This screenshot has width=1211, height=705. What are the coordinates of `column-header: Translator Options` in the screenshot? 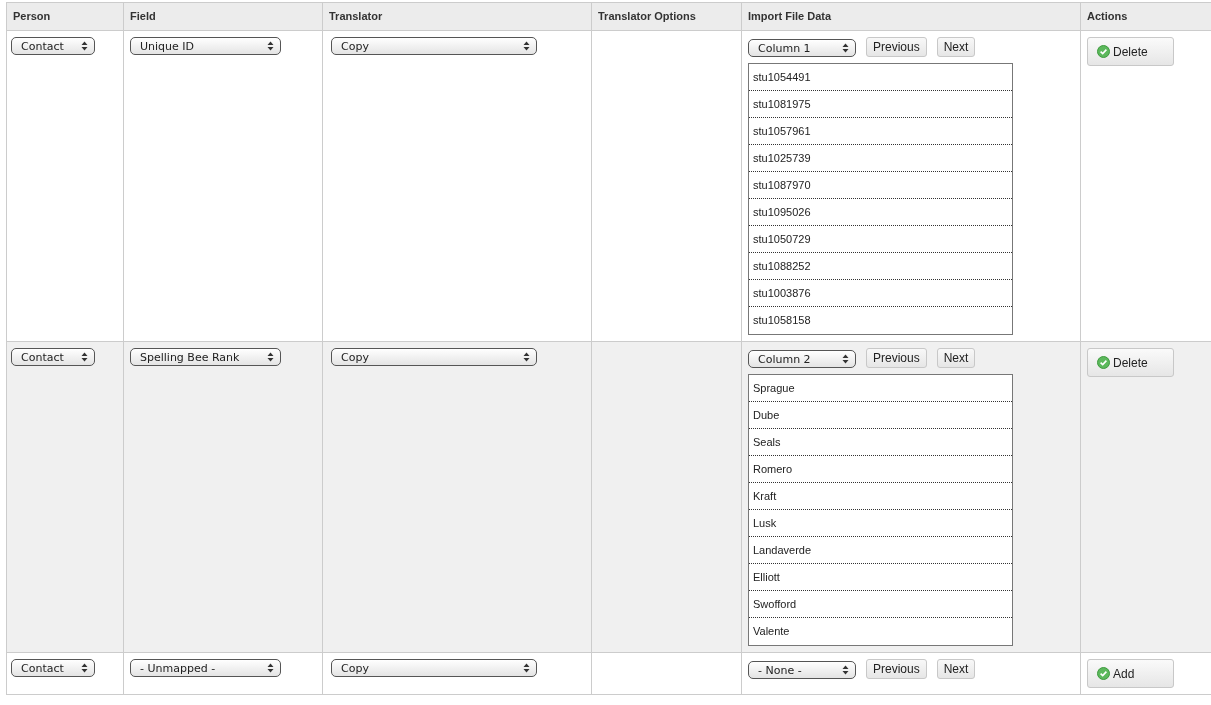 It's located at (647, 16).